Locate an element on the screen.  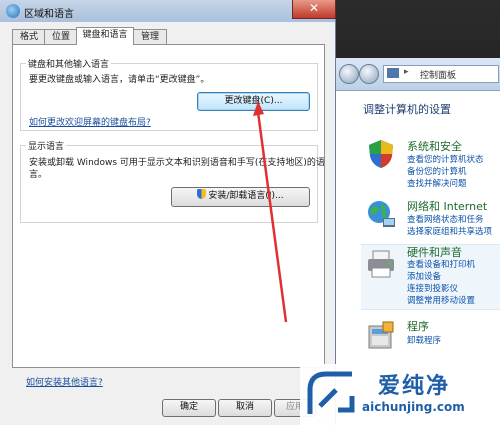
watermark-text: 爱纯净 is located at coordinates (414, 386).